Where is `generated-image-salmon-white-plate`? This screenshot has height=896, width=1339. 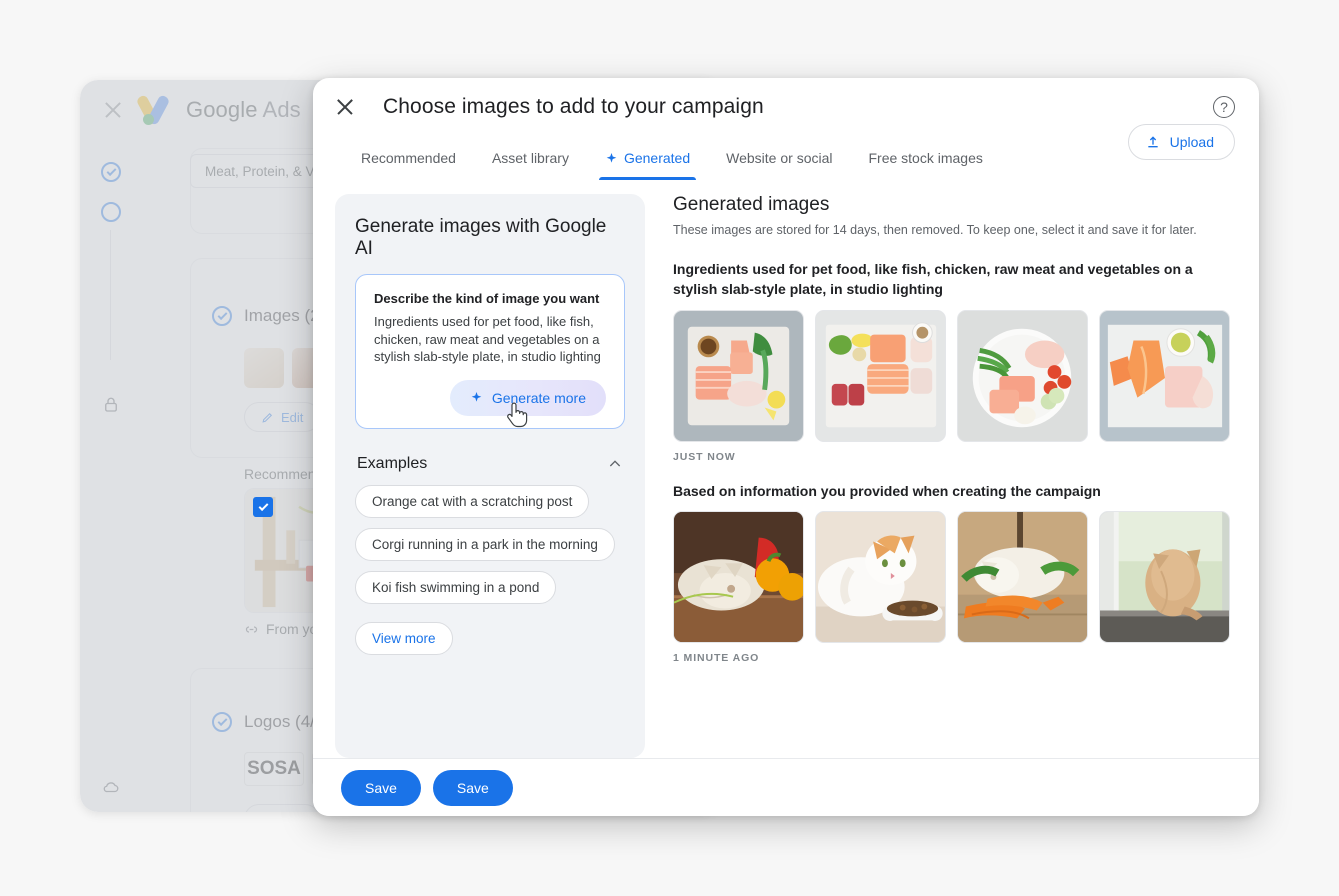 generated-image-salmon-white-plate is located at coordinates (1022, 375).